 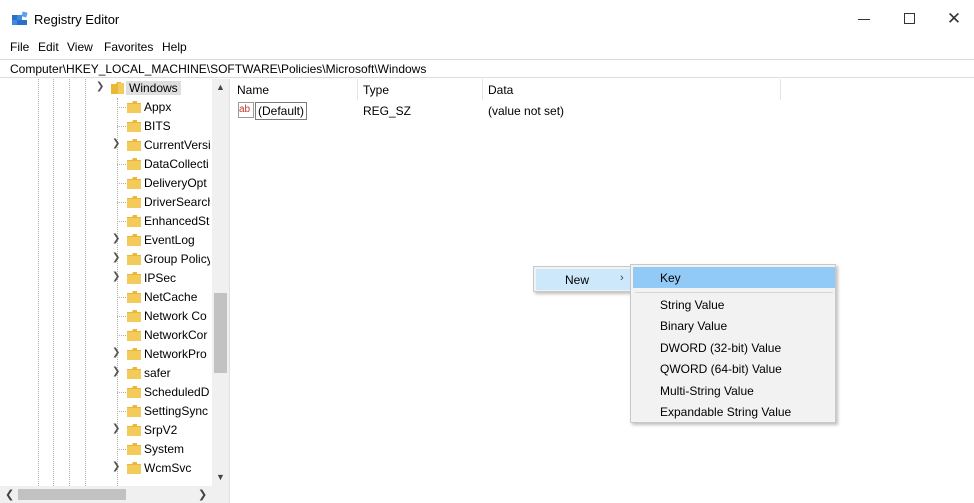 What do you see at coordinates (577, 280) in the screenshot?
I see `menu-item-label: New` at bounding box center [577, 280].